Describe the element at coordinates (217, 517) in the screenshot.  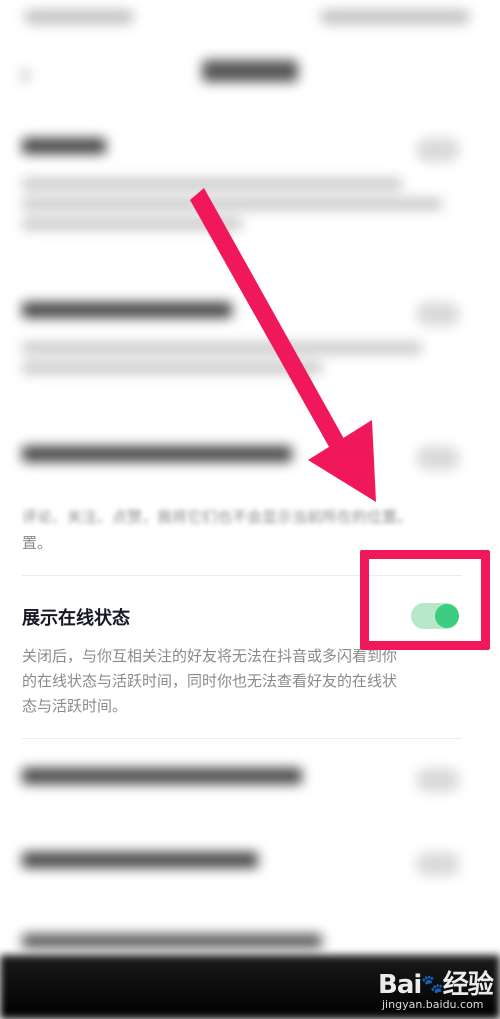
I see `previous-item-description-line1: 评论、关注、点赞，我将它们也不会显示当前所在的位置。` at that location.